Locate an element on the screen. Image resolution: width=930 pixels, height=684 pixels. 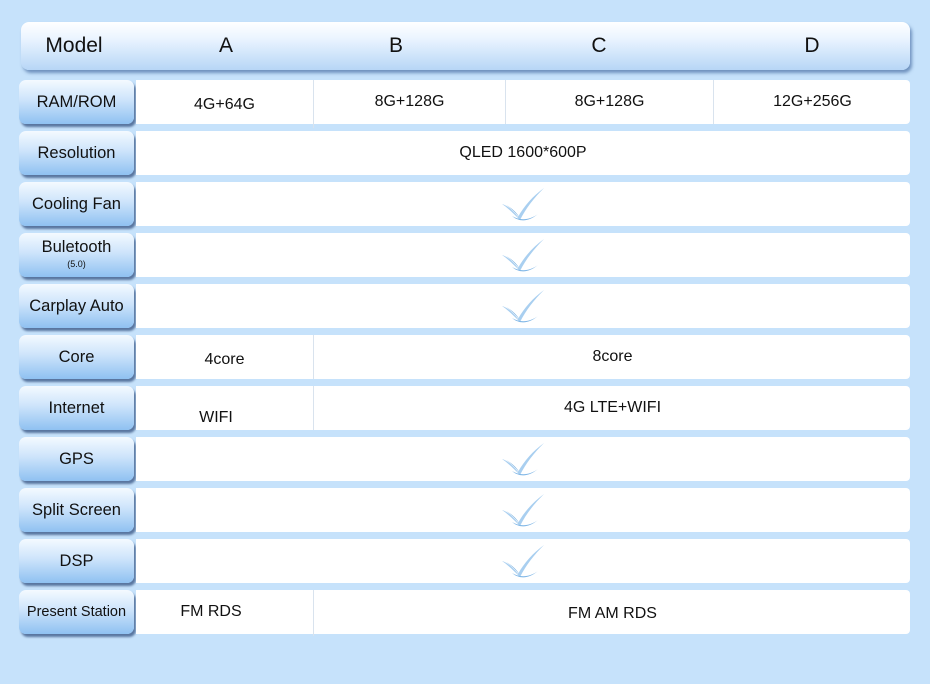
cell-b: 8G+128G is located at coordinates (409, 104).